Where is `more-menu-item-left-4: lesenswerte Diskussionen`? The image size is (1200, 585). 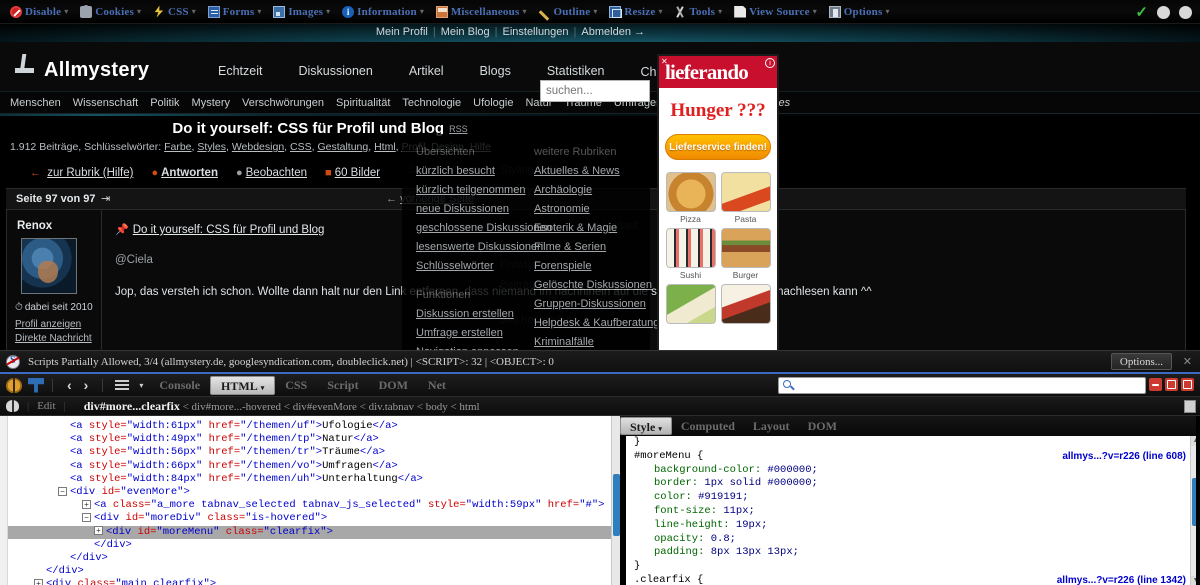 more-menu-item-left-4: lesenswerte Diskussionen is located at coordinates (479, 247).